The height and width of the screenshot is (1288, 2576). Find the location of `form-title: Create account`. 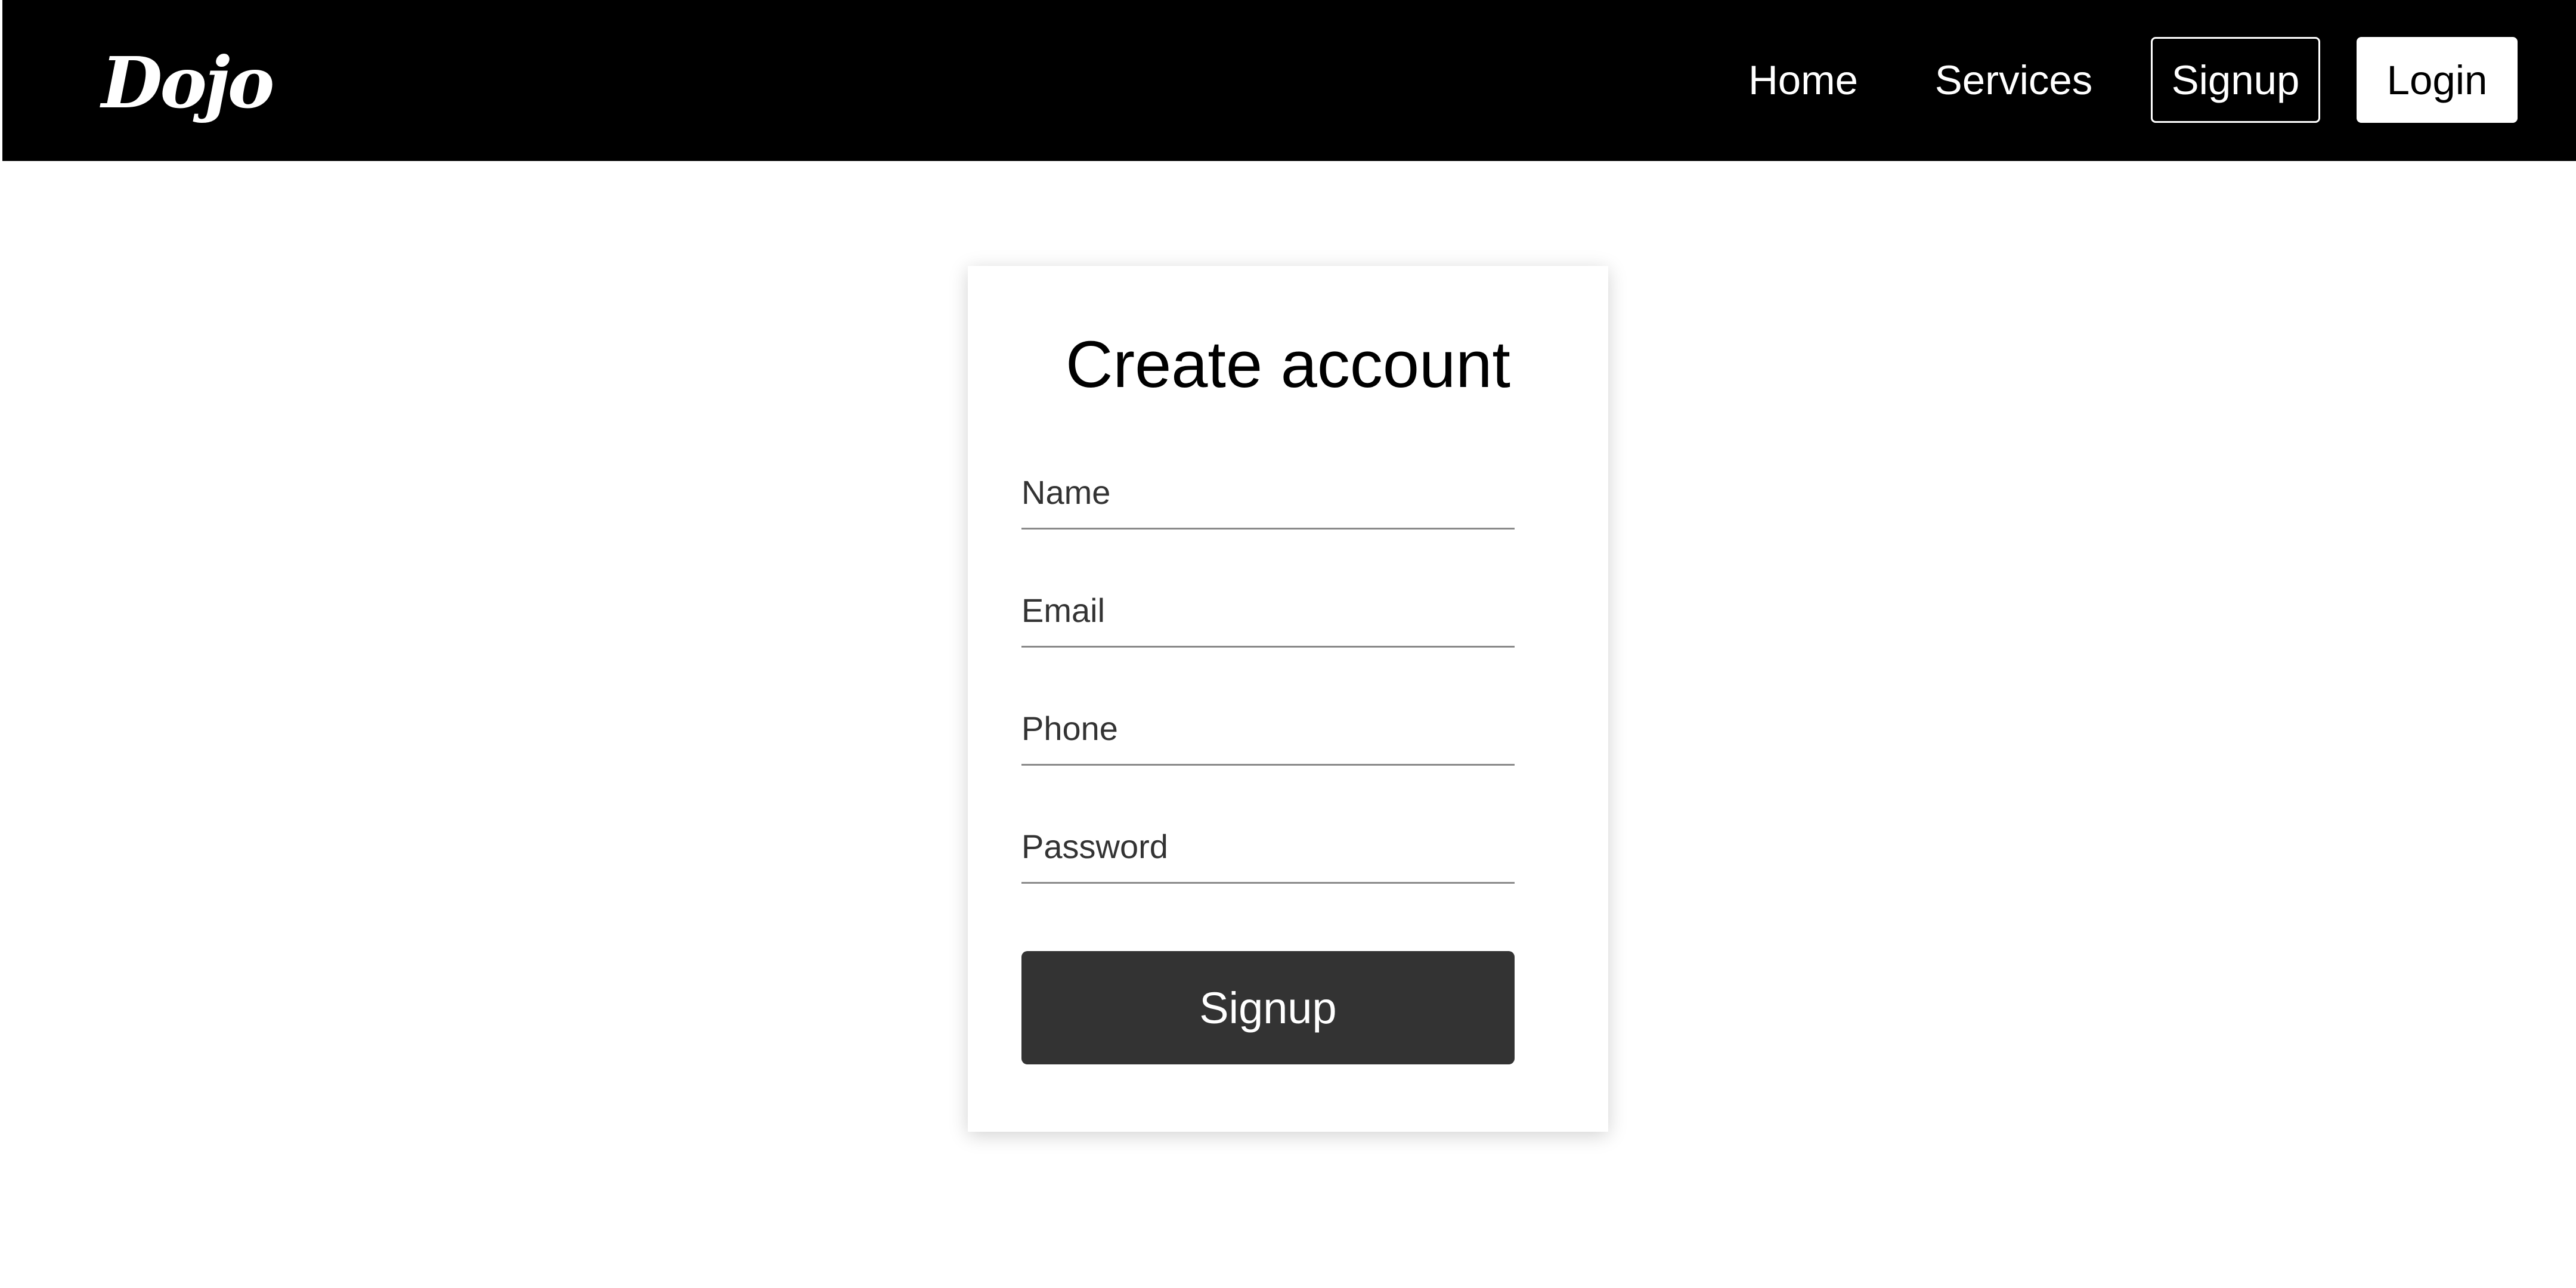

form-title: Create account is located at coordinates (1288, 364).